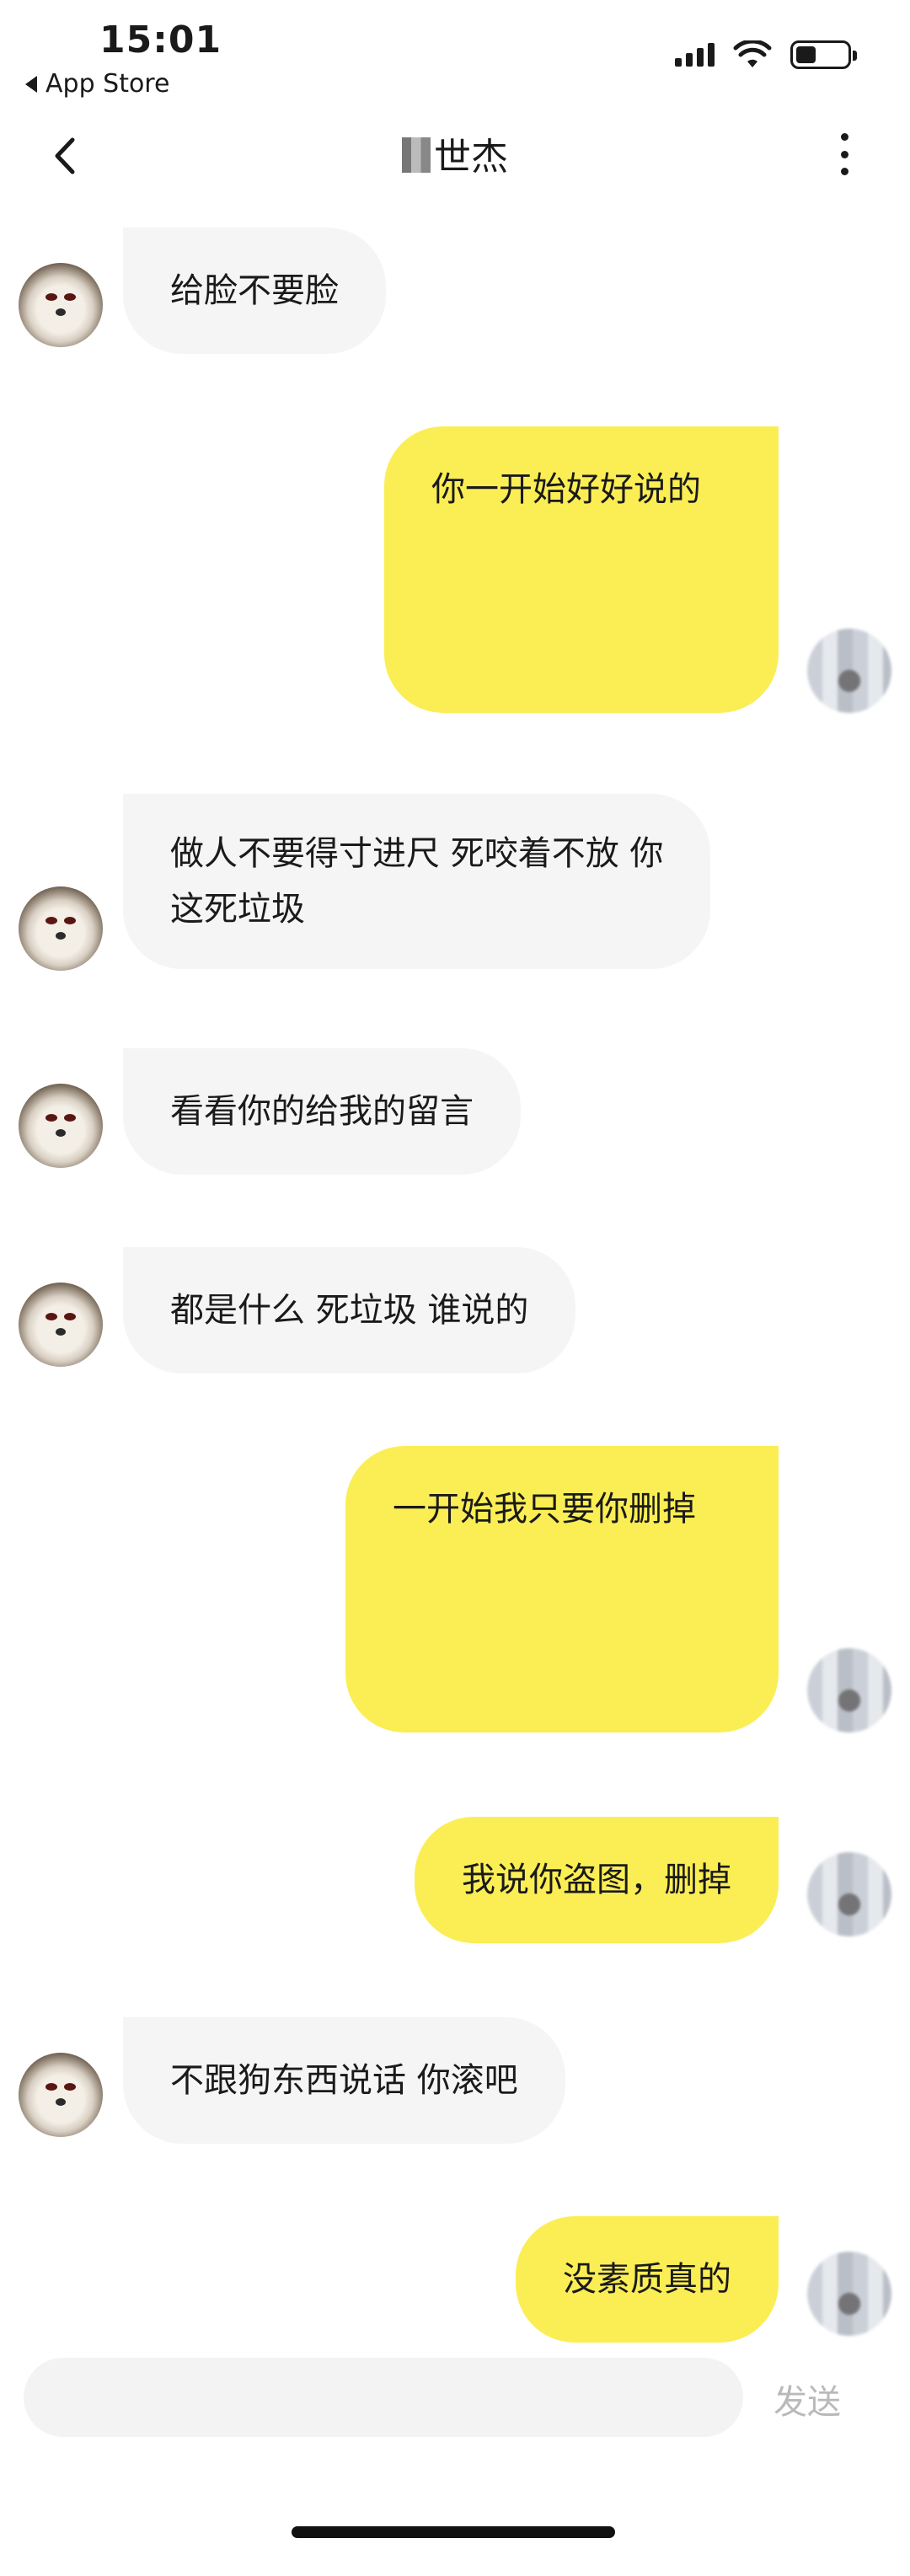 The image size is (910, 2576). Describe the element at coordinates (844, 154) in the screenshot. I see `more-options-icon` at that location.